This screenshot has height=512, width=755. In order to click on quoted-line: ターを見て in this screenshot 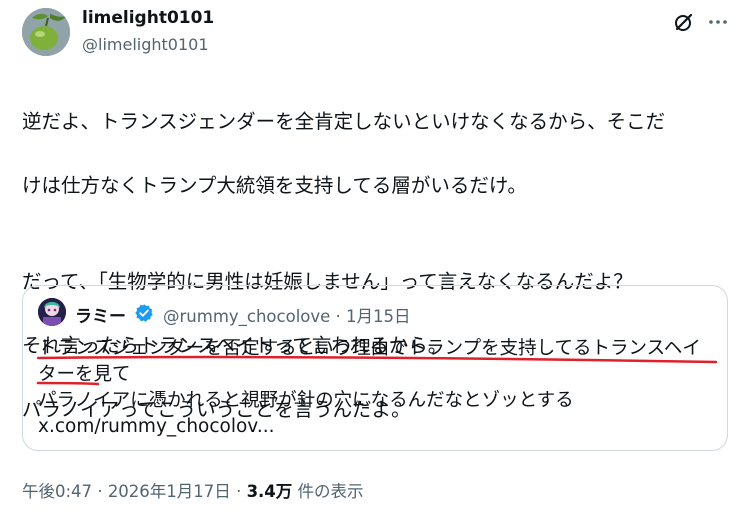, I will do `click(84, 374)`.